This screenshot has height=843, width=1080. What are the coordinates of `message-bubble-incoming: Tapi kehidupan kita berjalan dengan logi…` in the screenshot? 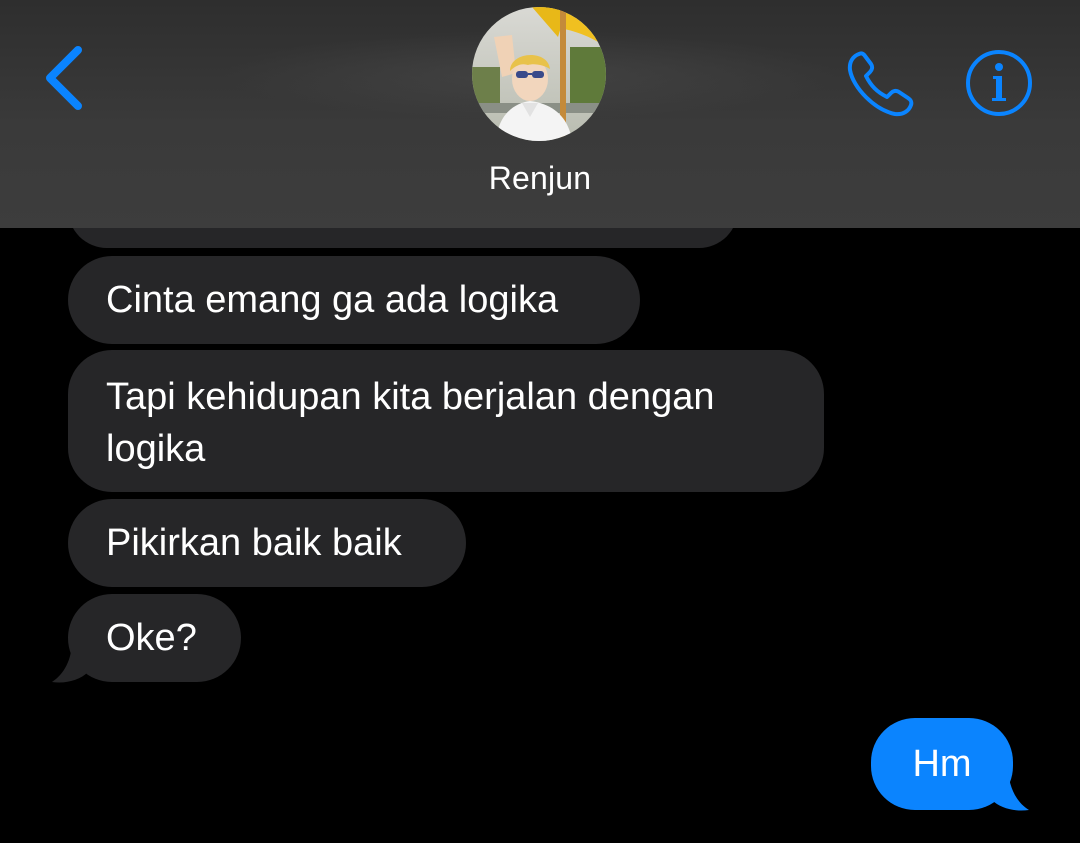 It's located at (446, 421).